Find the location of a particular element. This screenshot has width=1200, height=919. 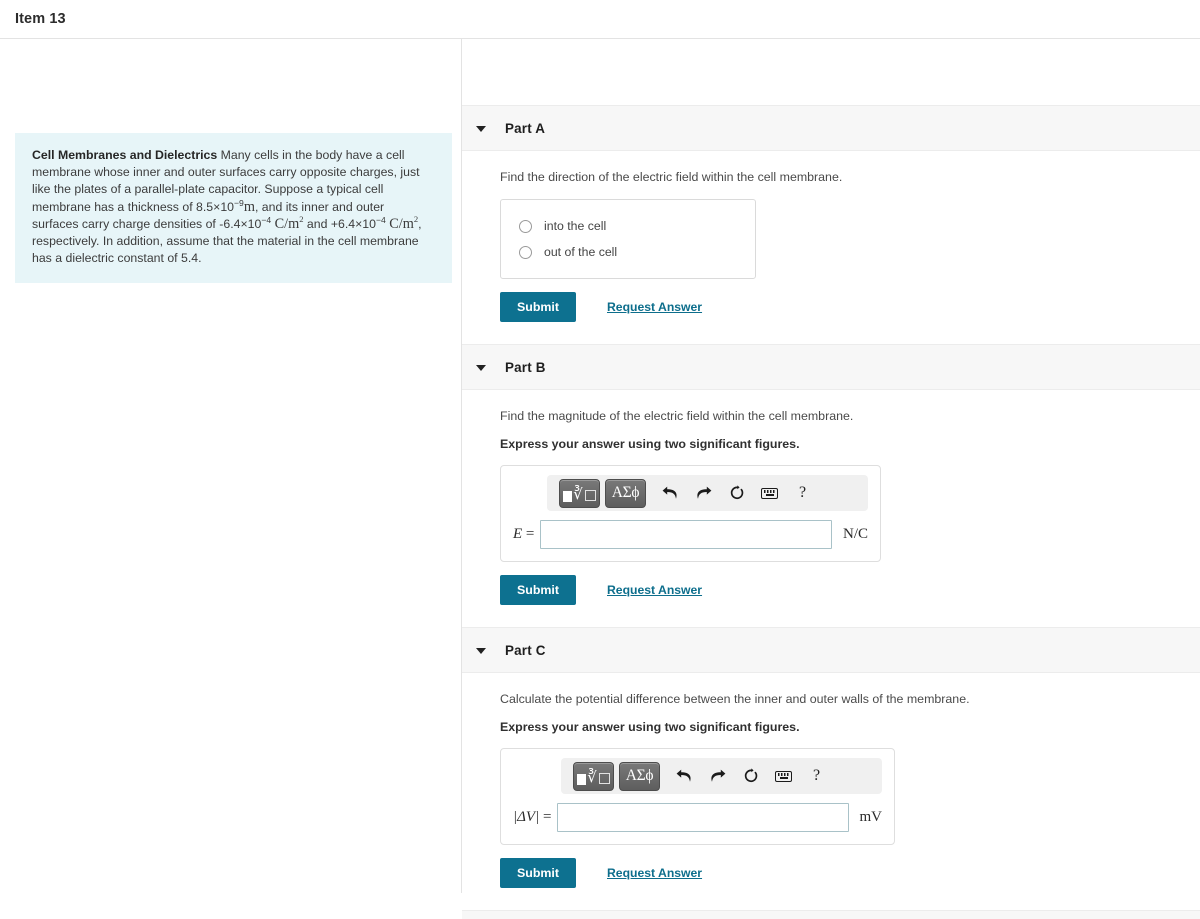

part-b-answer-row: E = N/C is located at coordinates (690, 534).